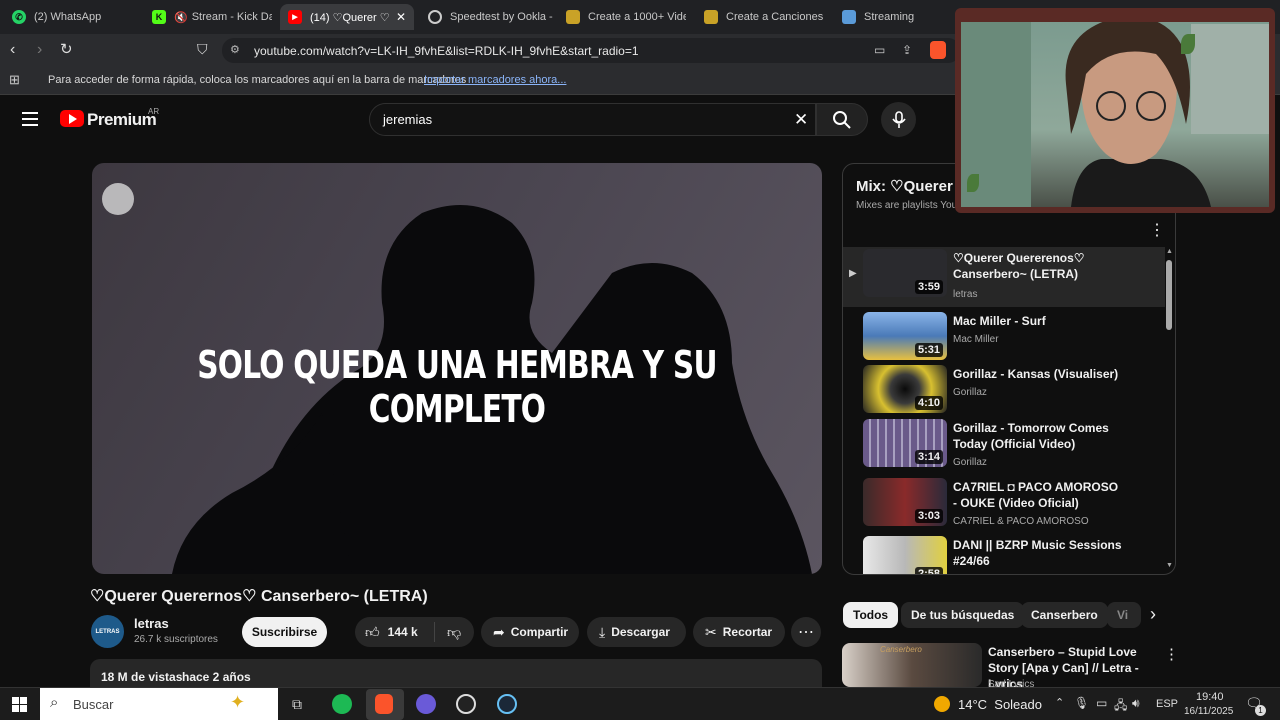 Image resolution: width=1280 pixels, height=720 pixels. What do you see at coordinates (1157, 230) in the screenshot?
I see `playlist-menu-icon: ⋮` at bounding box center [1157, 230].